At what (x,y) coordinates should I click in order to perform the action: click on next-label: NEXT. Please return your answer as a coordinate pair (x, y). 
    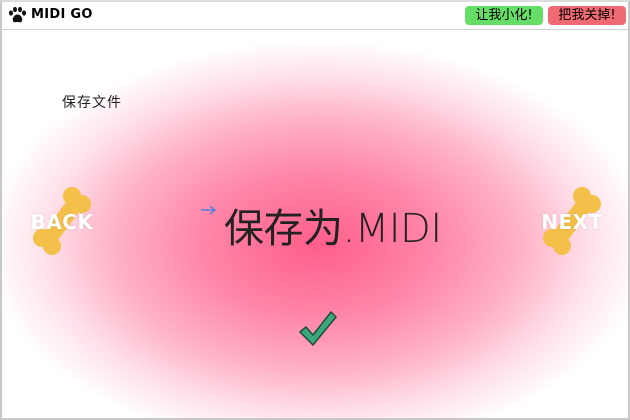
    Looking at the image, I should click on (572, 222).